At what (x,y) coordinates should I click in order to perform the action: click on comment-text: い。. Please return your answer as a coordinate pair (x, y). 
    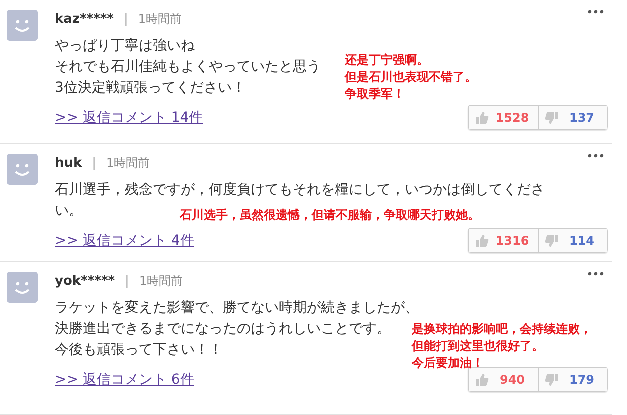
    Looking at the image, I should click on (69, 211).